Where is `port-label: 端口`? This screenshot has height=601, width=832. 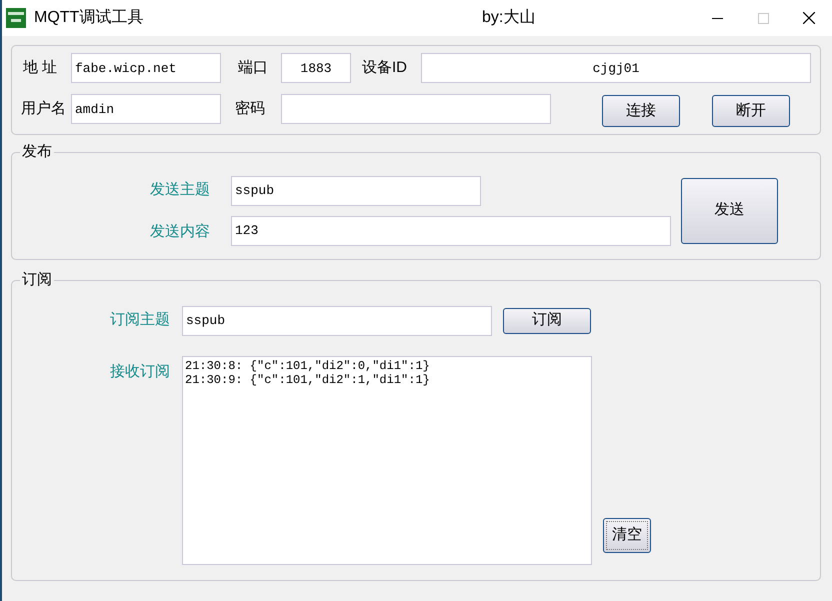
port-label: 端口 is located at coordinates (253, 68).